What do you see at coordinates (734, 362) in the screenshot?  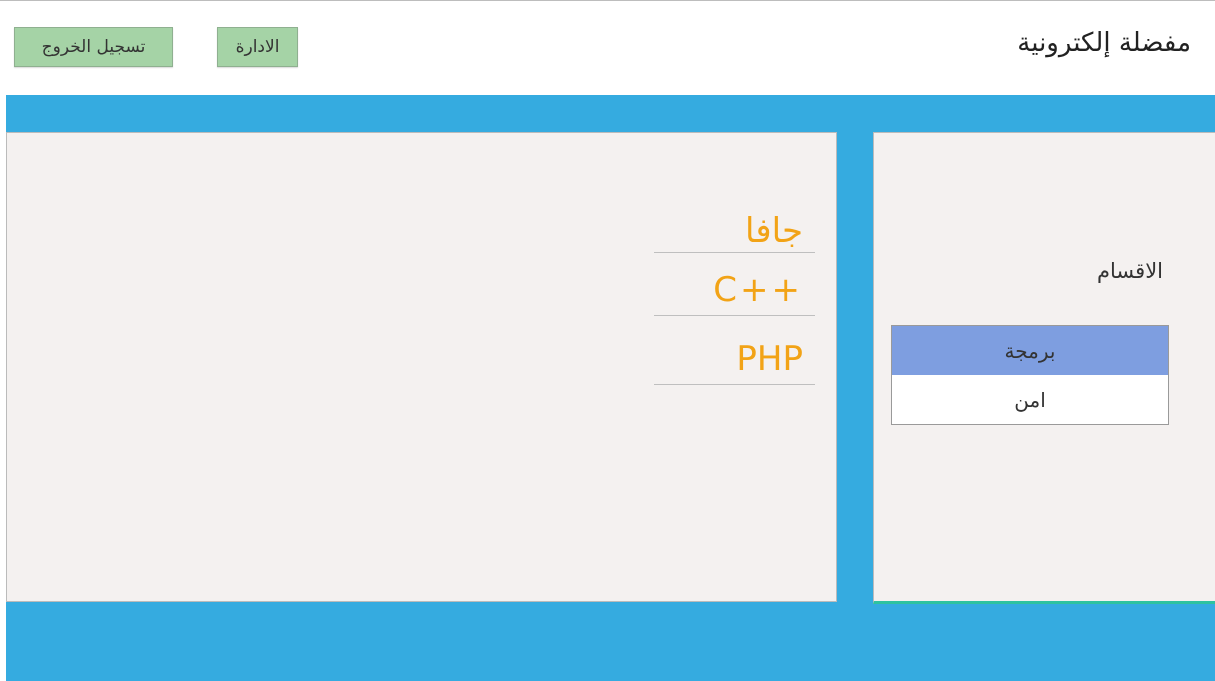 I see `language-link-php: PHP` at bounding box center [734, 362].